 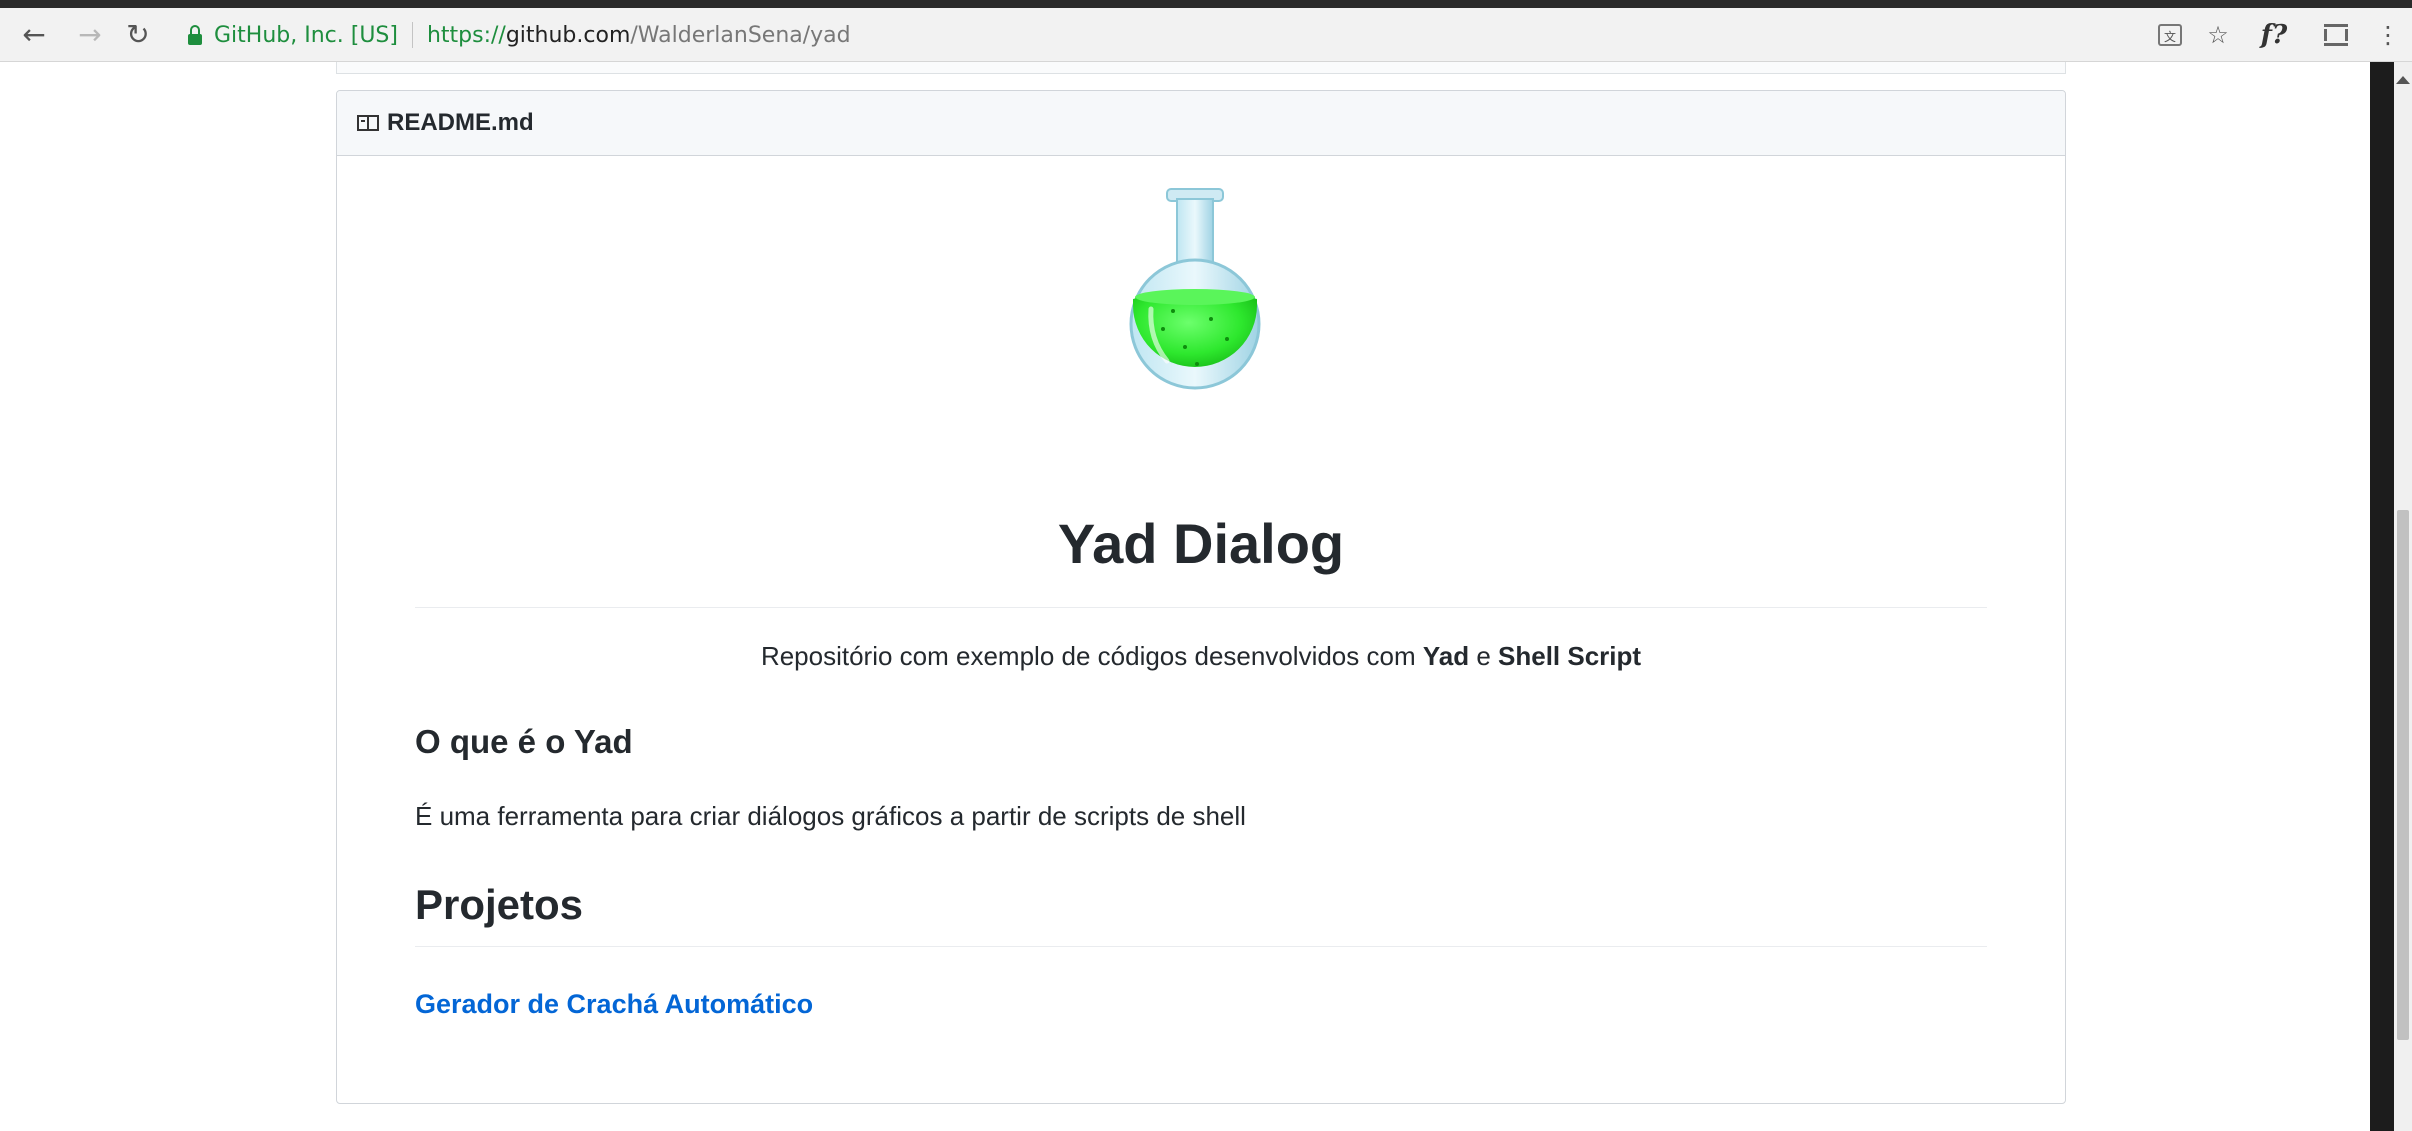 I want to click on address-separator, so click(x=412, y=35).